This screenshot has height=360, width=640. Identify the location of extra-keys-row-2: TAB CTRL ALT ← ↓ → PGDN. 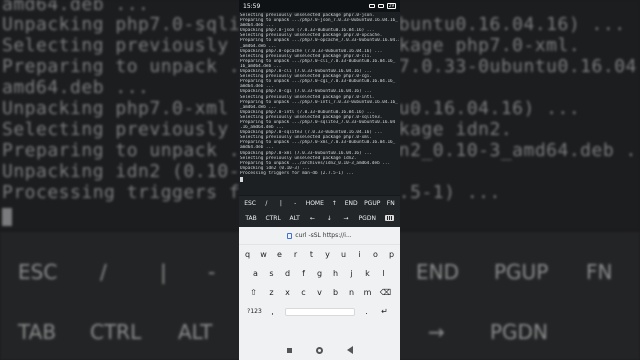
(319, 218).